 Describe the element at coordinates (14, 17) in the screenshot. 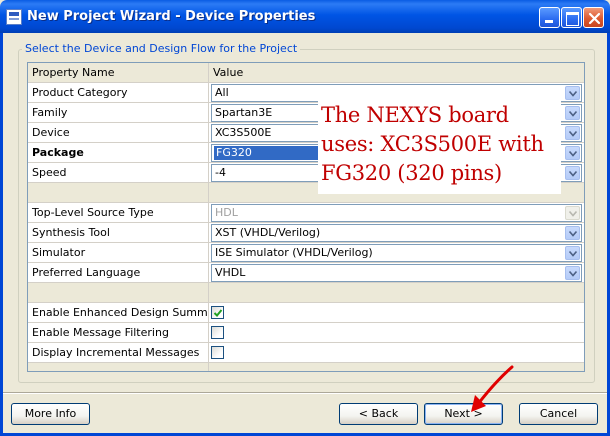

I see `project-wizard-icon` at that location.